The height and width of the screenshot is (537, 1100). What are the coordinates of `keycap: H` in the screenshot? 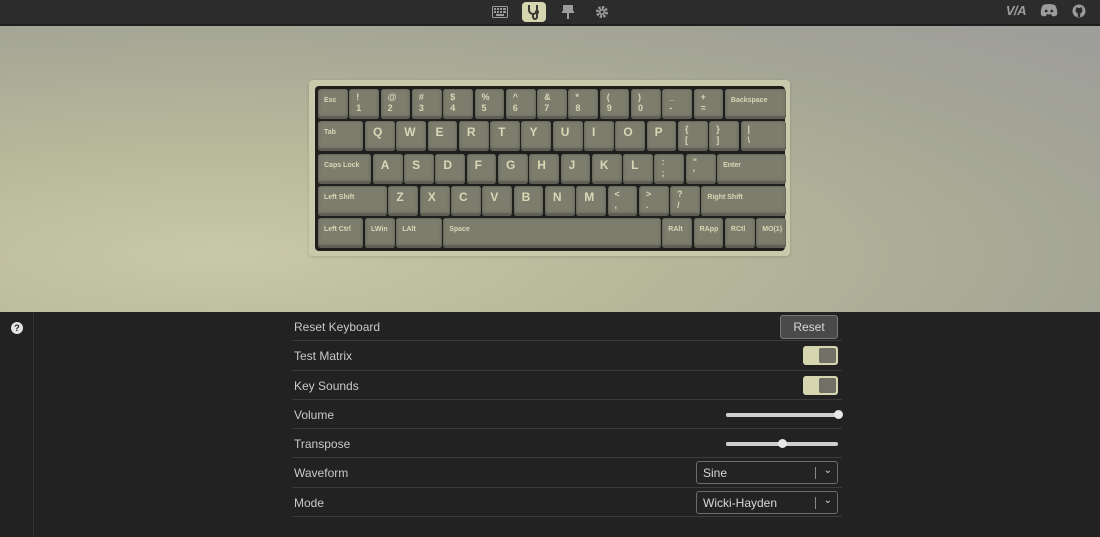 It's located at (544, 168).